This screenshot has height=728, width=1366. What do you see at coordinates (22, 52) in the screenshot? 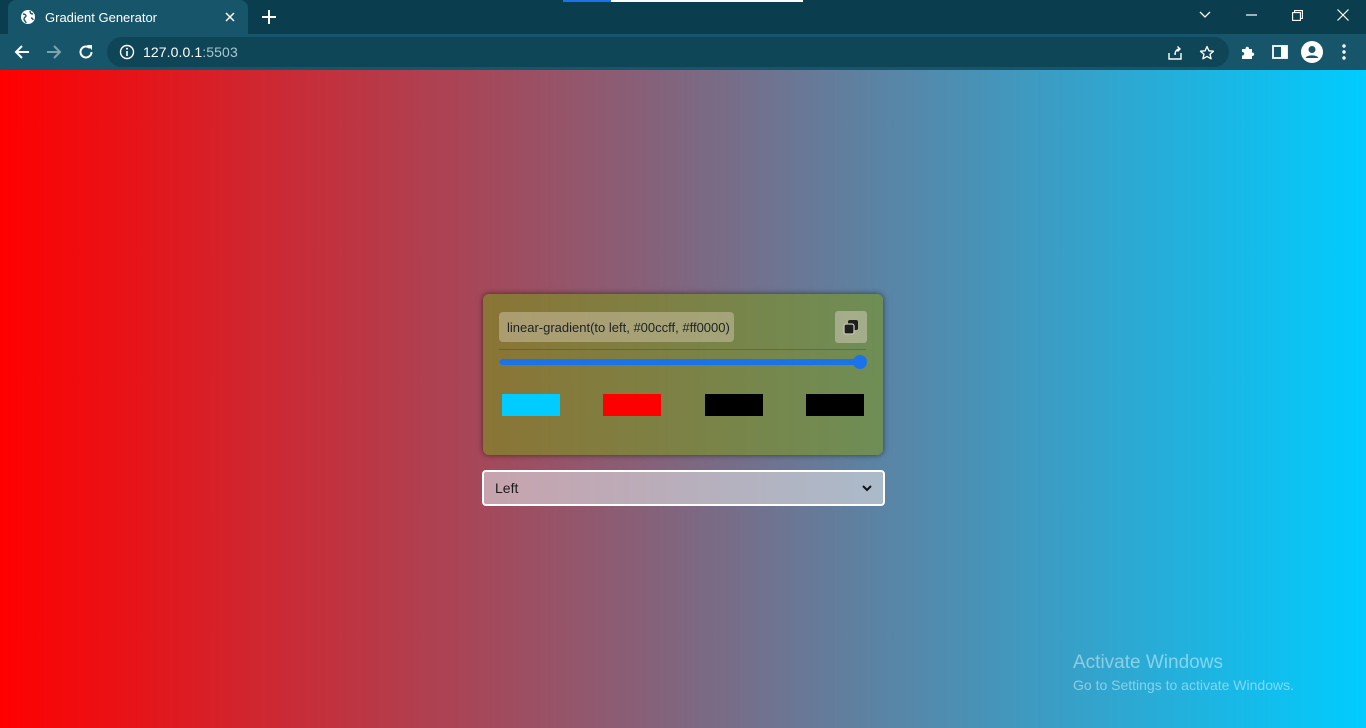
I see `back-arrow-icon` at bounding box center [22, 52].